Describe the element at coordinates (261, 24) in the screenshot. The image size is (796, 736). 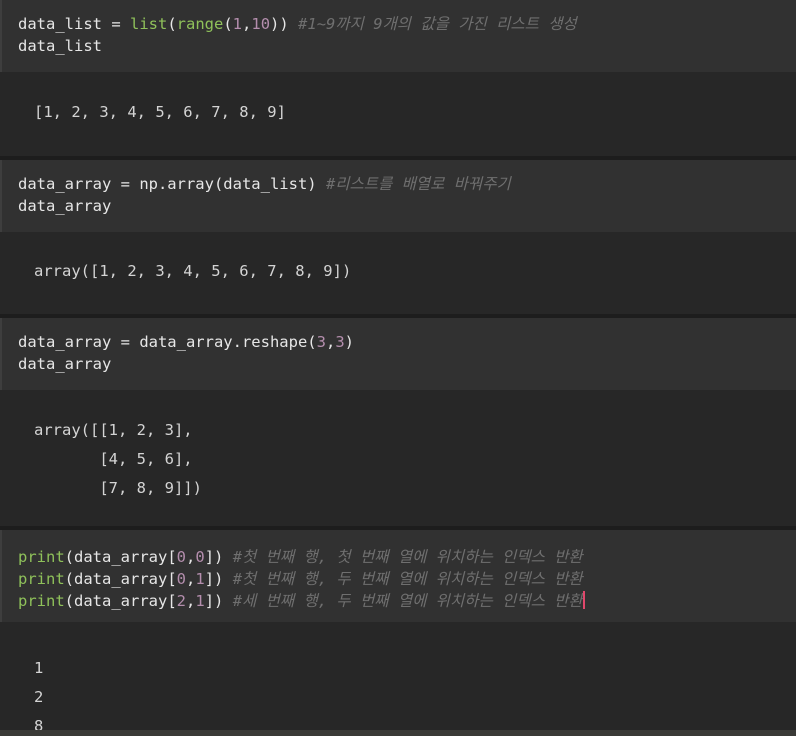
I see `code-number: 10` at that location.